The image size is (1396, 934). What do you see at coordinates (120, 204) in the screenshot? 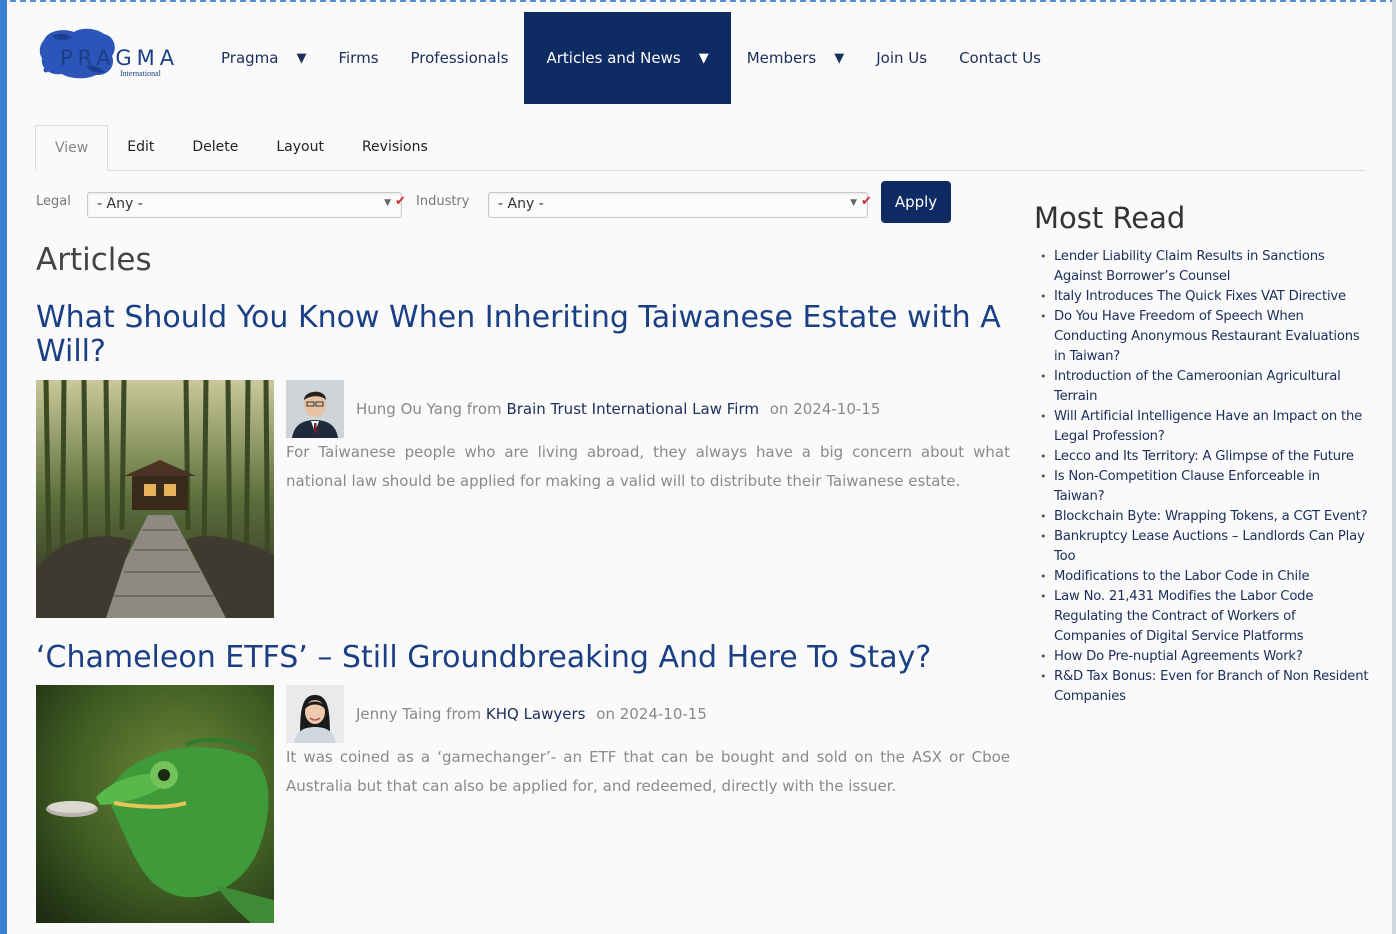
I see `legal-filter-value: - Any -` at bounding box center [120, 204].